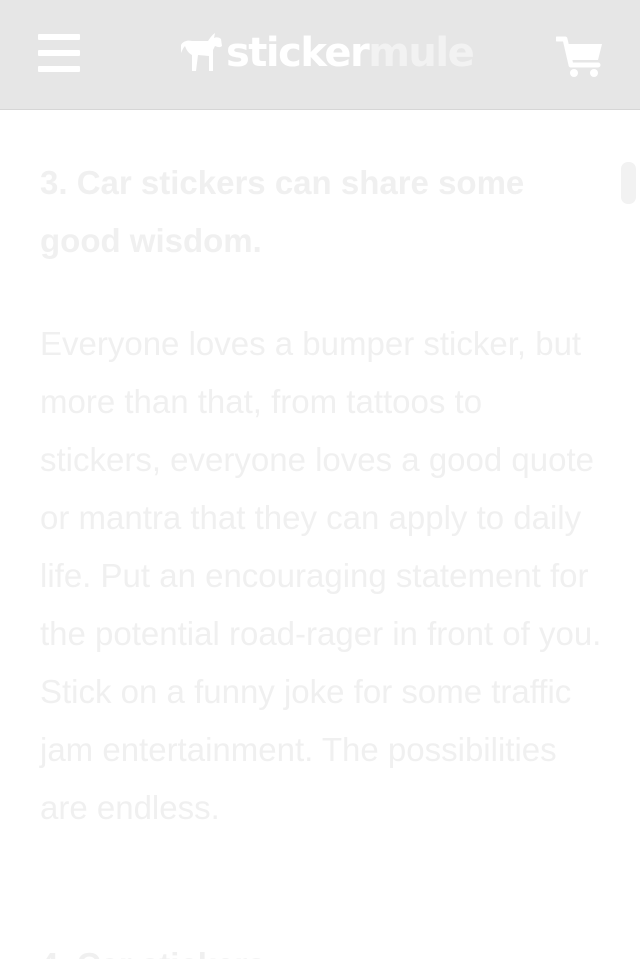 This screenshot has height=959, width=640. Describe the element at coordinates (320, 947) in the screenshot. I see `next-section-heading: 4. Car stickers` at that location.